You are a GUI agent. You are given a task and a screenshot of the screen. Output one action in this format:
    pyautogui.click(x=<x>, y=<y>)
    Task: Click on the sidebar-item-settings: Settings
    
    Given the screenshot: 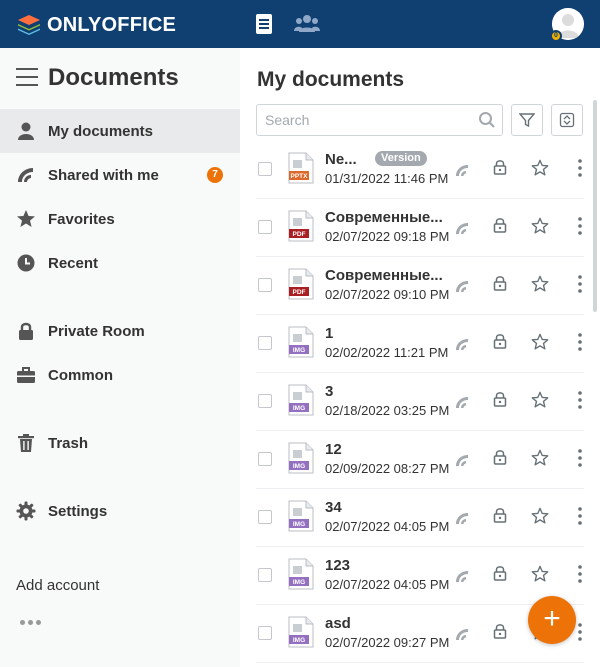 What is the action you would take?
    pyautogui.click(x=120, y=511)
    